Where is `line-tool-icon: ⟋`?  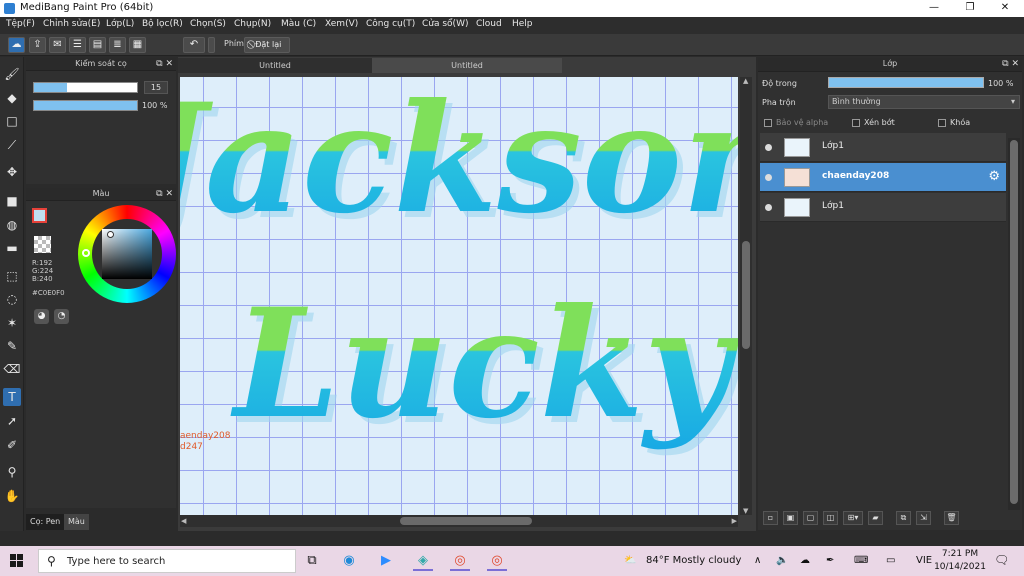 line-tool-icon: ⟋ is located at coordinates (12, 145).